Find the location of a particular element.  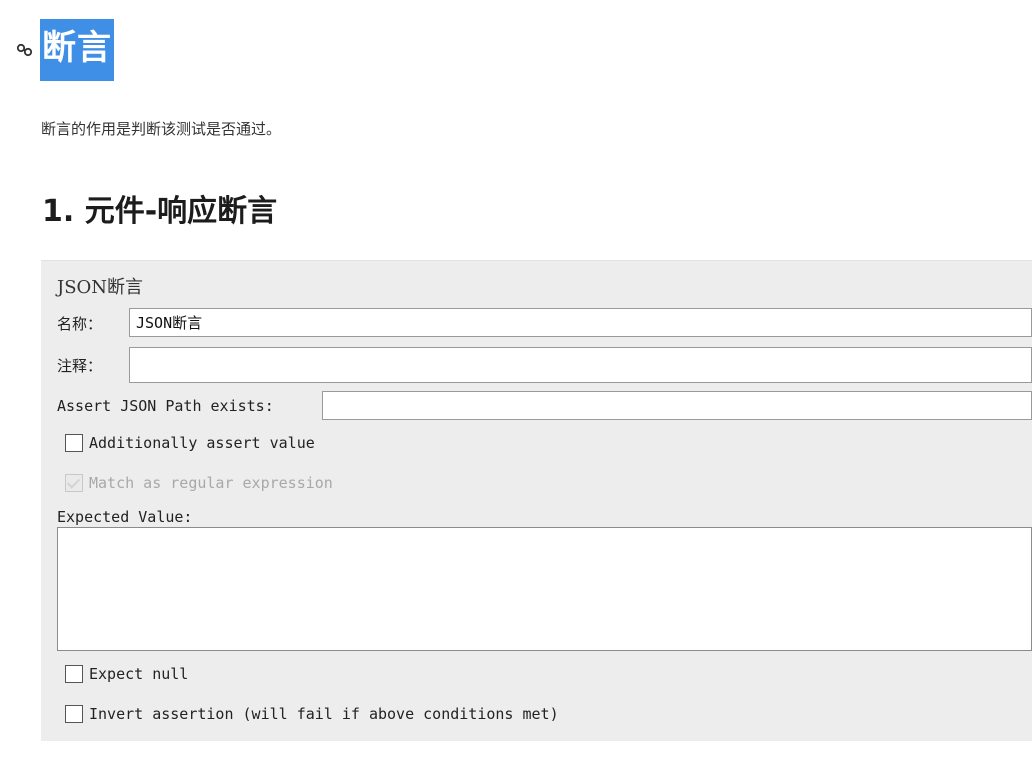

regex-row: Match as regular expression is located at coordinates (199, 483).